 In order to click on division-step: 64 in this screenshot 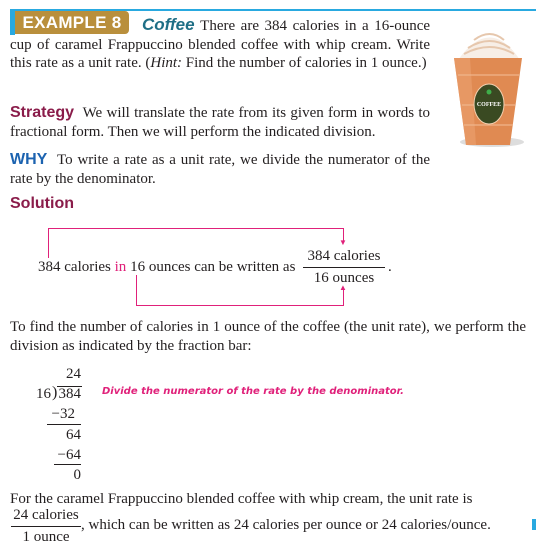, I will do `click(73, 435)`.